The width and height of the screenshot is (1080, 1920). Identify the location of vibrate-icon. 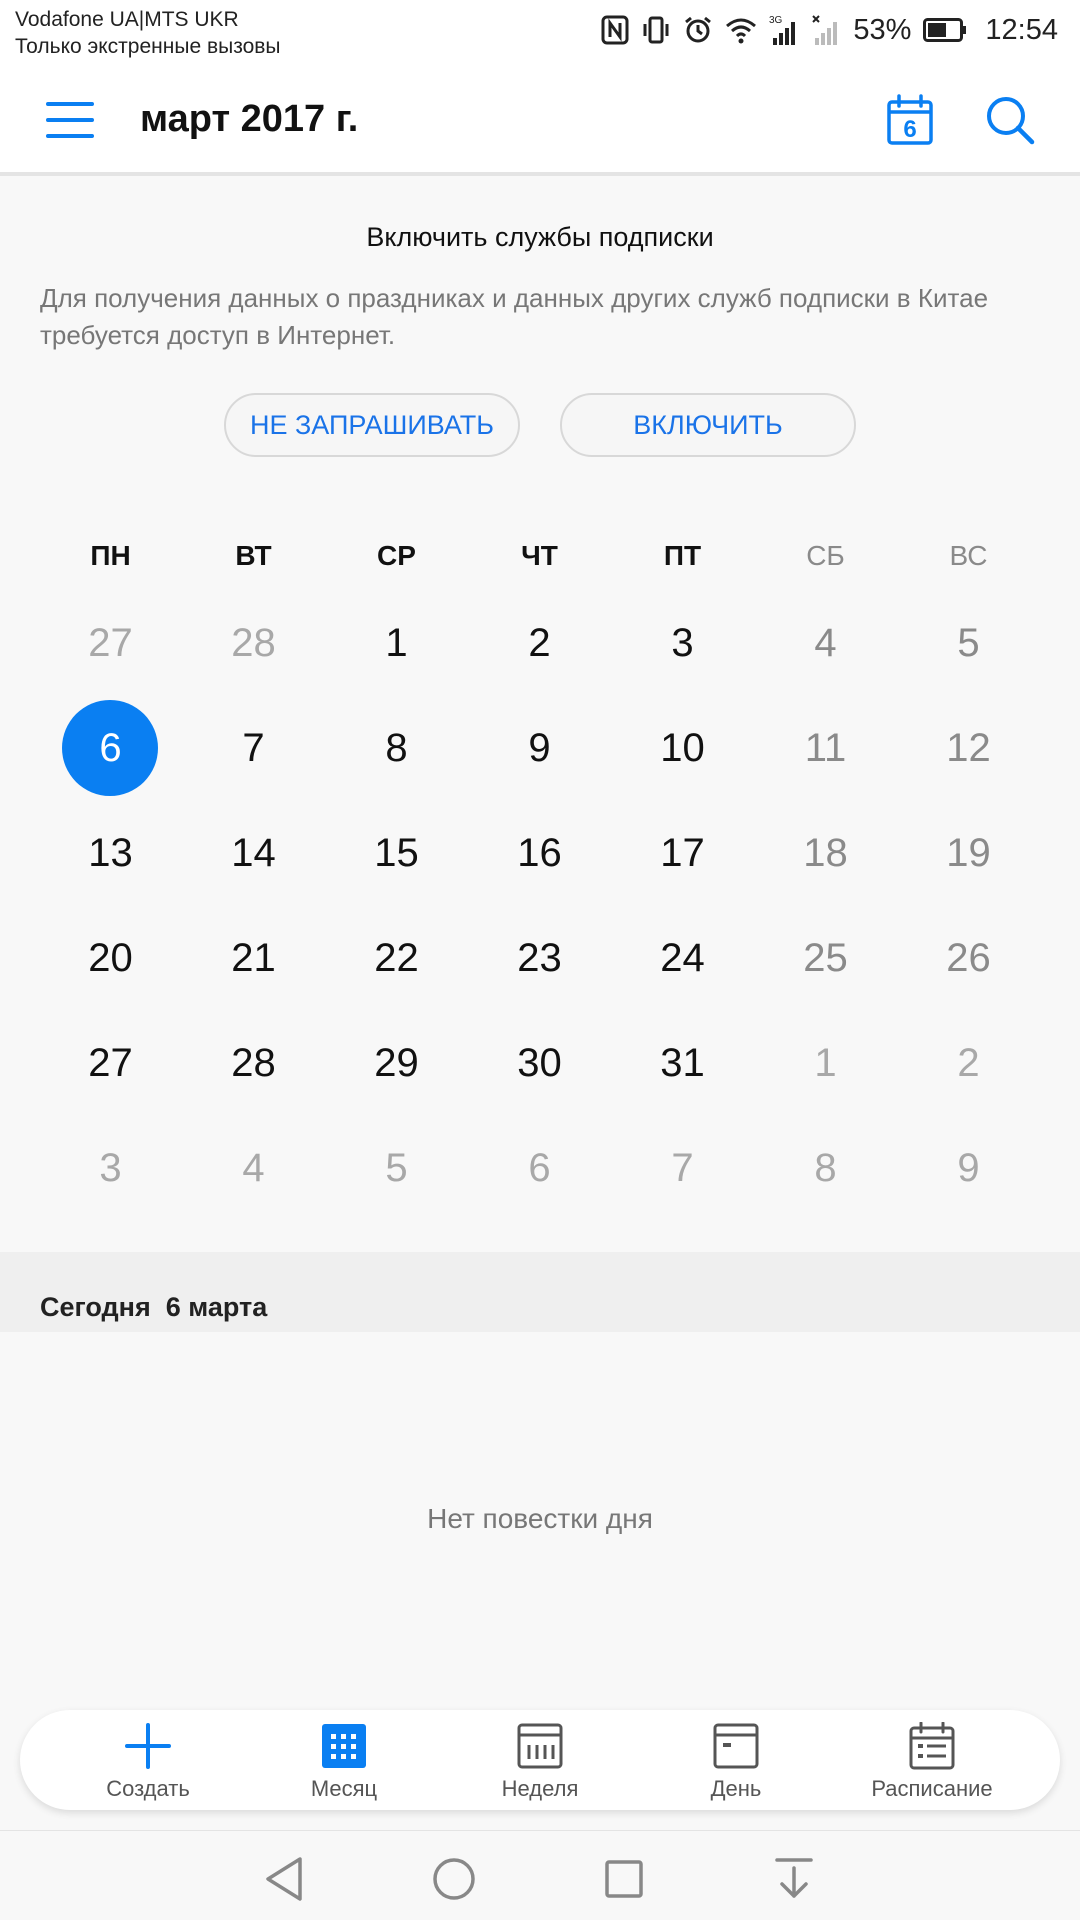
(656, 30).